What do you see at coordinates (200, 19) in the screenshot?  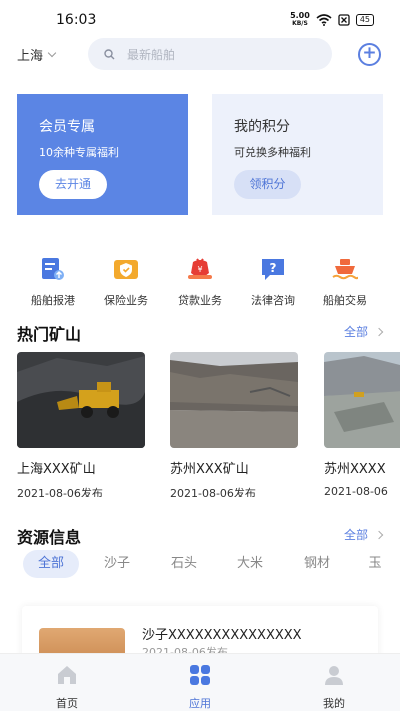 I see `status-bar: 16:03 5.00 KB/S 45` at bounding box center [200, 19].